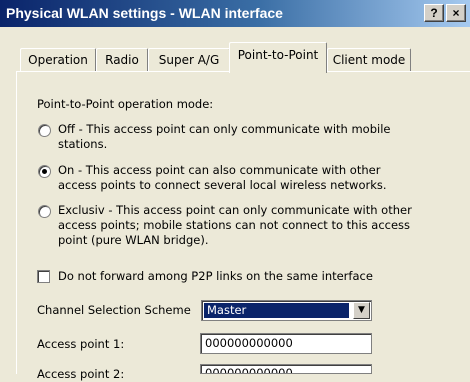 Image resolution: width=470 pixels, height=382 pixels. I want to click on radio-on, so click(44, 171).